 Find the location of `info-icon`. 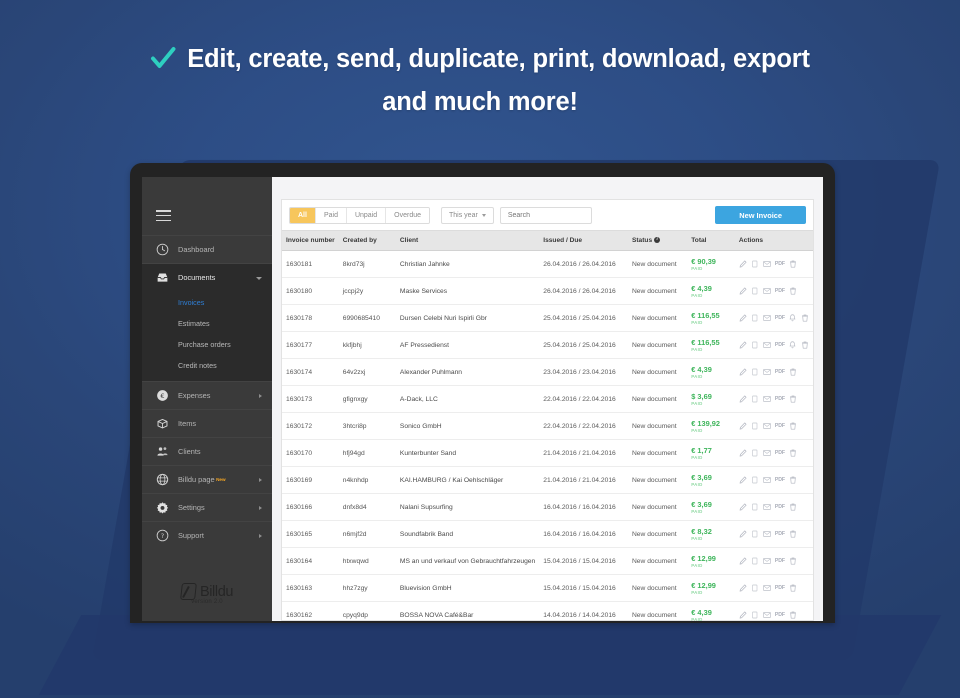

info-icon is located at coordinates (657, 239).